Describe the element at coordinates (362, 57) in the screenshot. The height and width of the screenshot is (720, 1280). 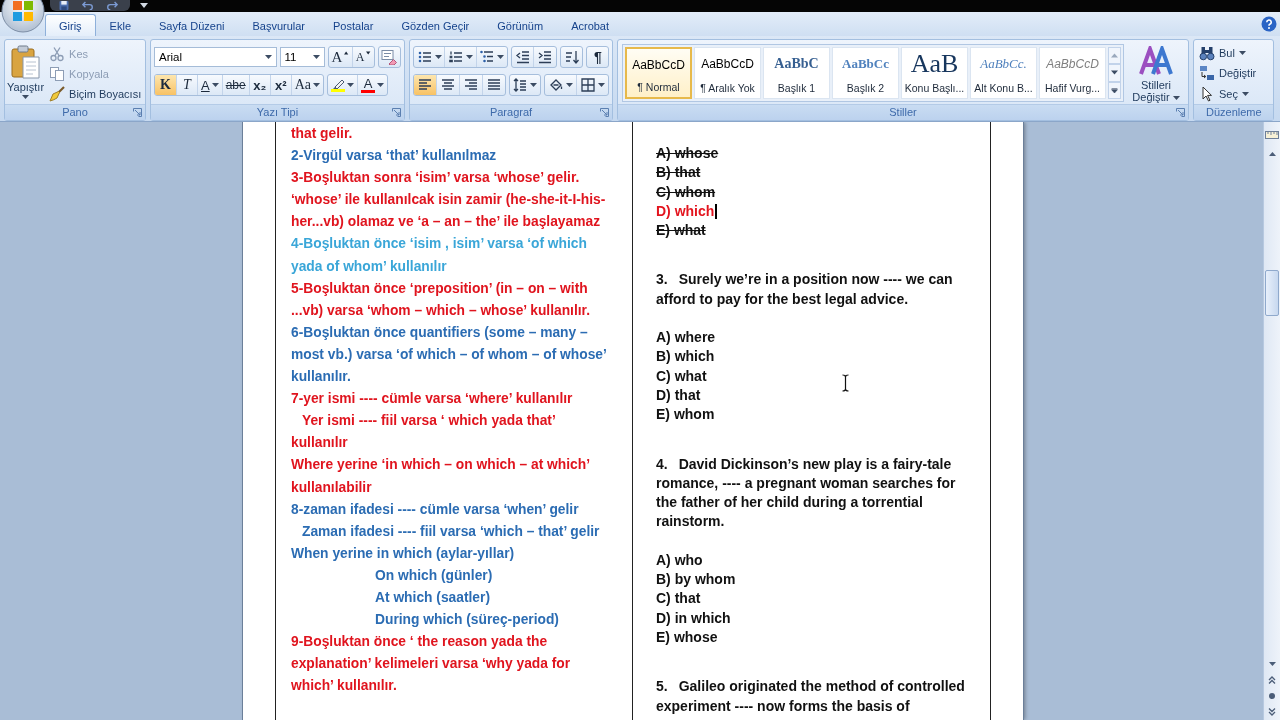
I see `shrink-font-button: A` at that location.